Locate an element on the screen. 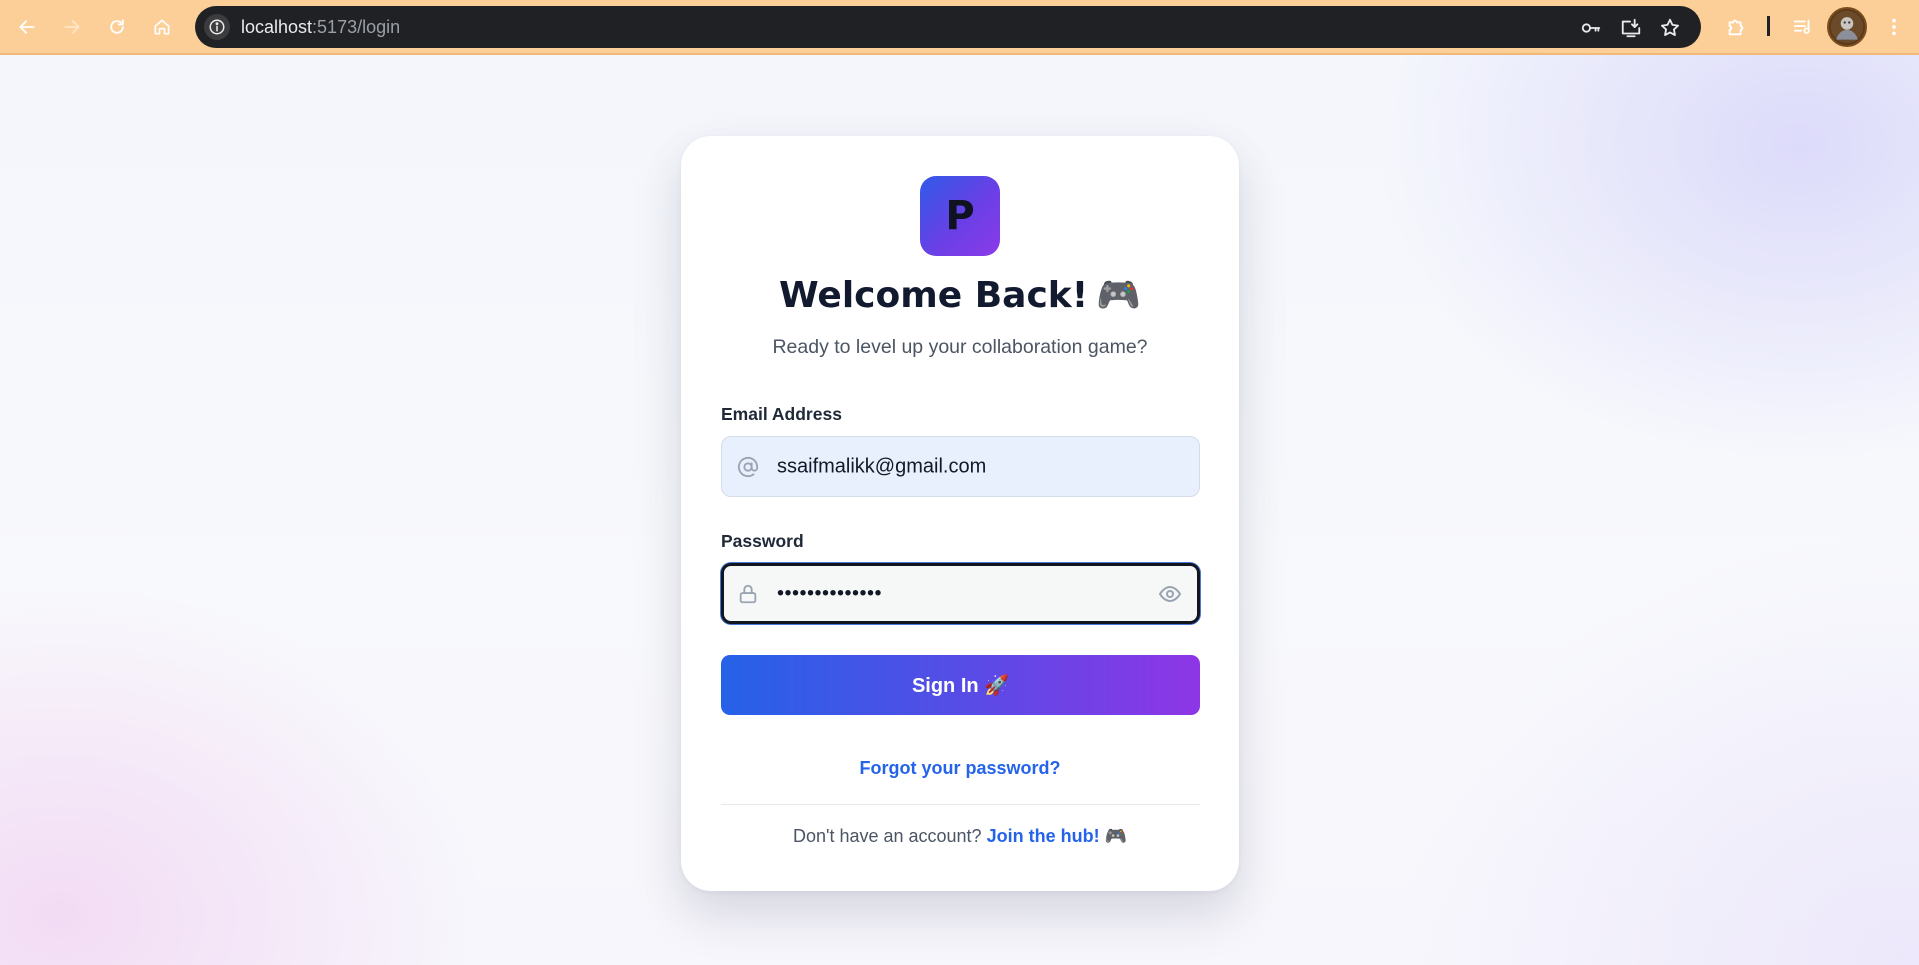  toolbar-divider is located at coordinates (1768, 26).